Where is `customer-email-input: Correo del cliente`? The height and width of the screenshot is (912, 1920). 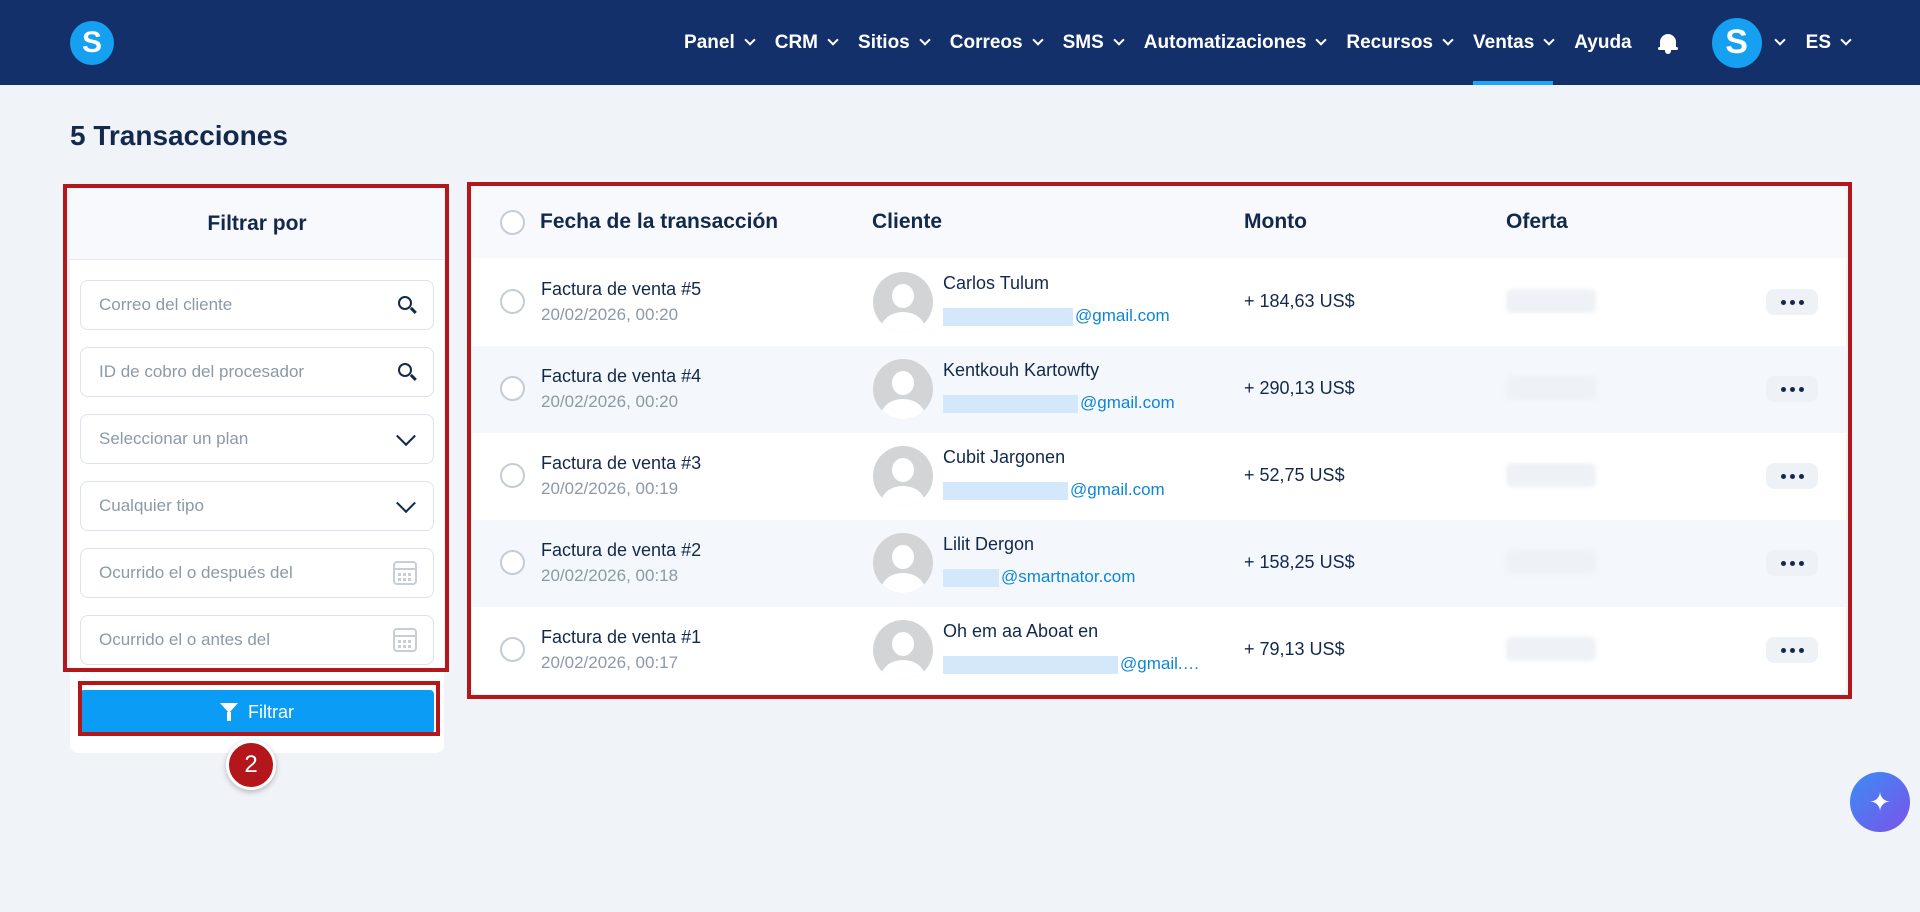
customer-email-input: Correo del cliente is located at coordinates (257, 305).